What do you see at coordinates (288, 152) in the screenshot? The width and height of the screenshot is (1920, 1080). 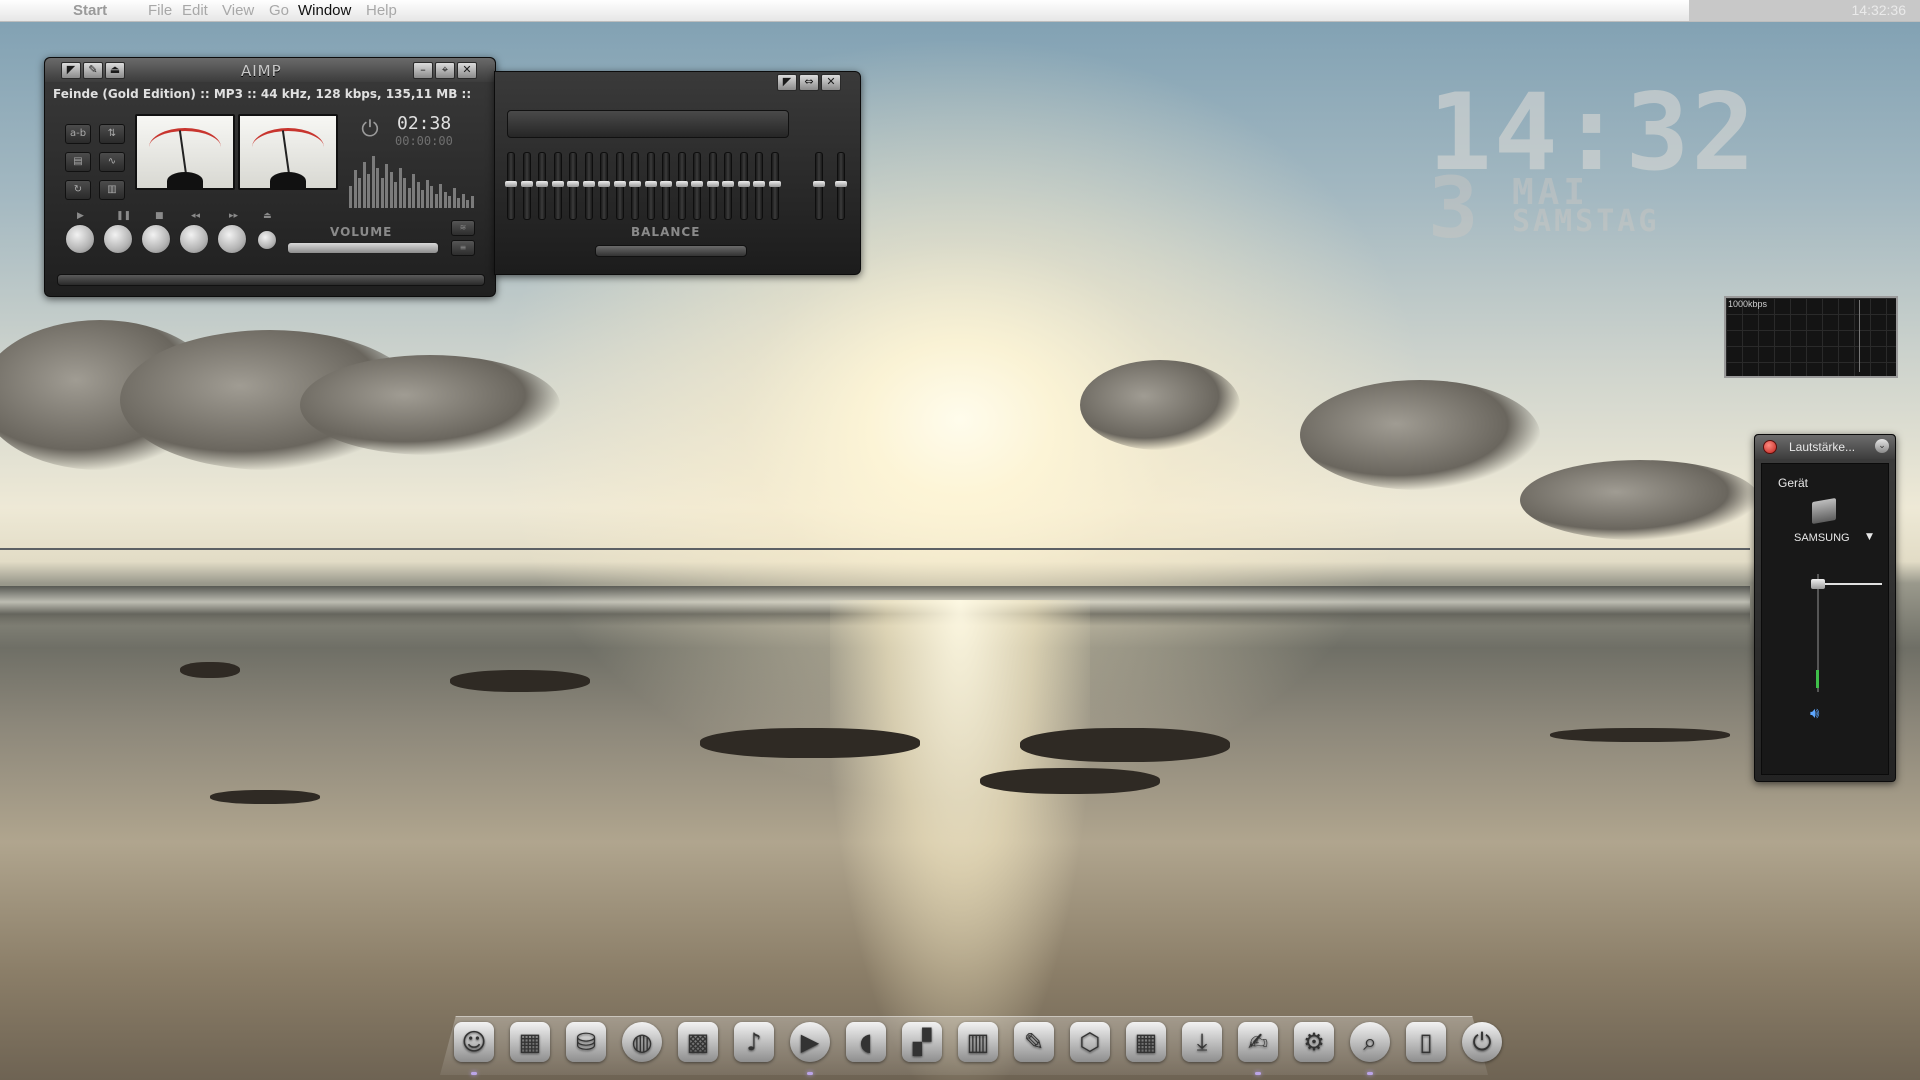 I see `vu-meter-right` at bounding box center [288, 152].